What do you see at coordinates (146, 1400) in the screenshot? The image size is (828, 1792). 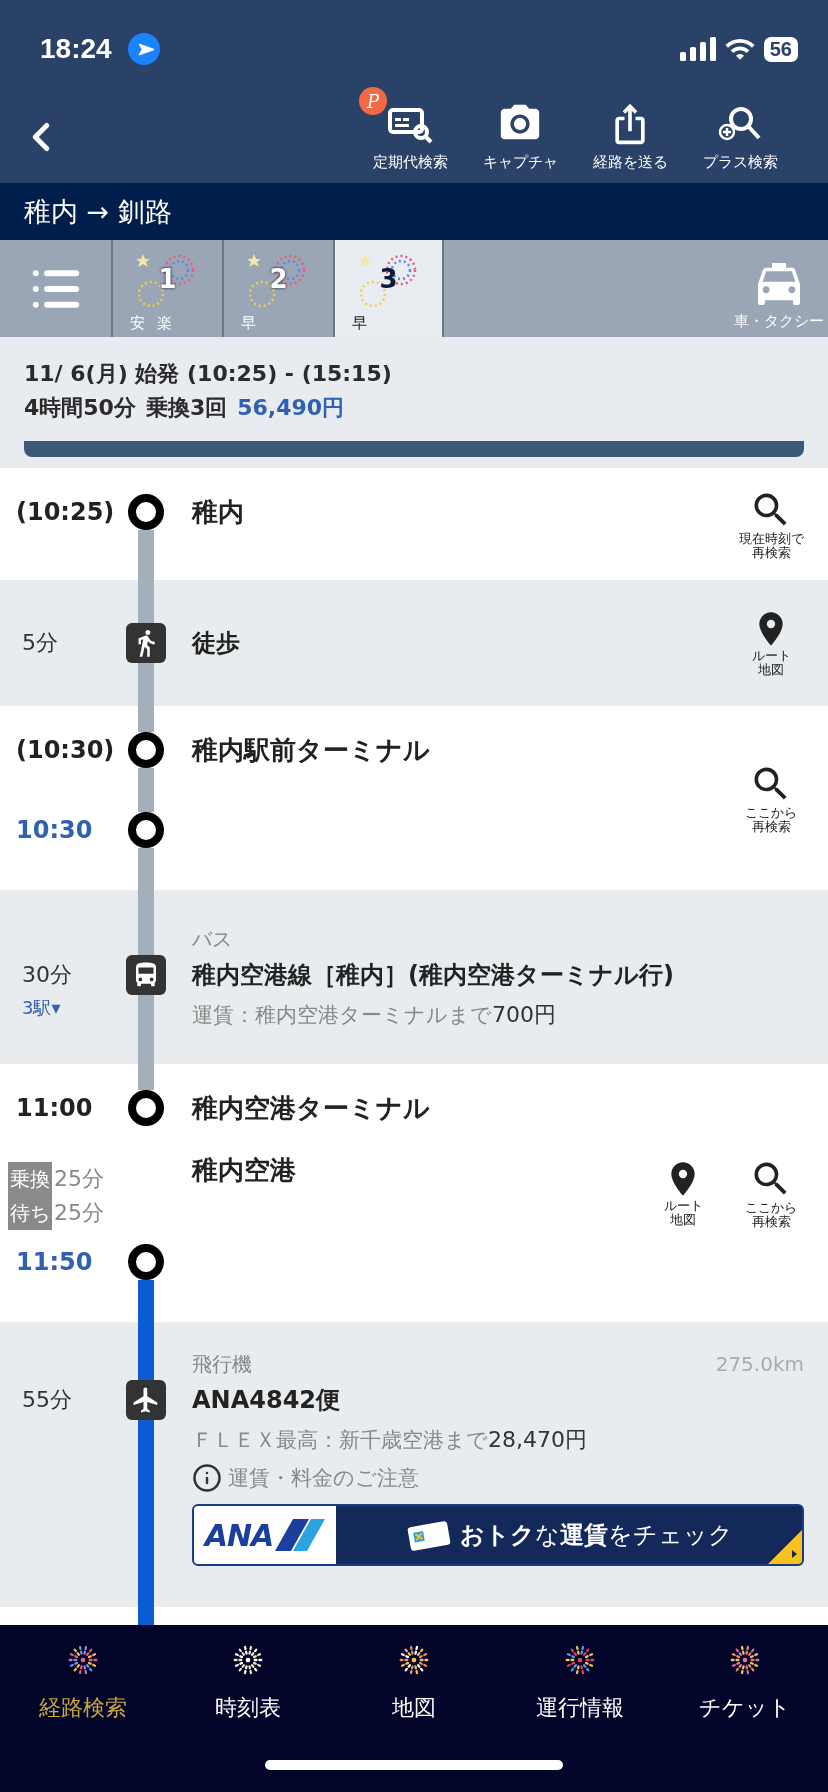 I see `plane-icon` at bounding box center [146, 1400].